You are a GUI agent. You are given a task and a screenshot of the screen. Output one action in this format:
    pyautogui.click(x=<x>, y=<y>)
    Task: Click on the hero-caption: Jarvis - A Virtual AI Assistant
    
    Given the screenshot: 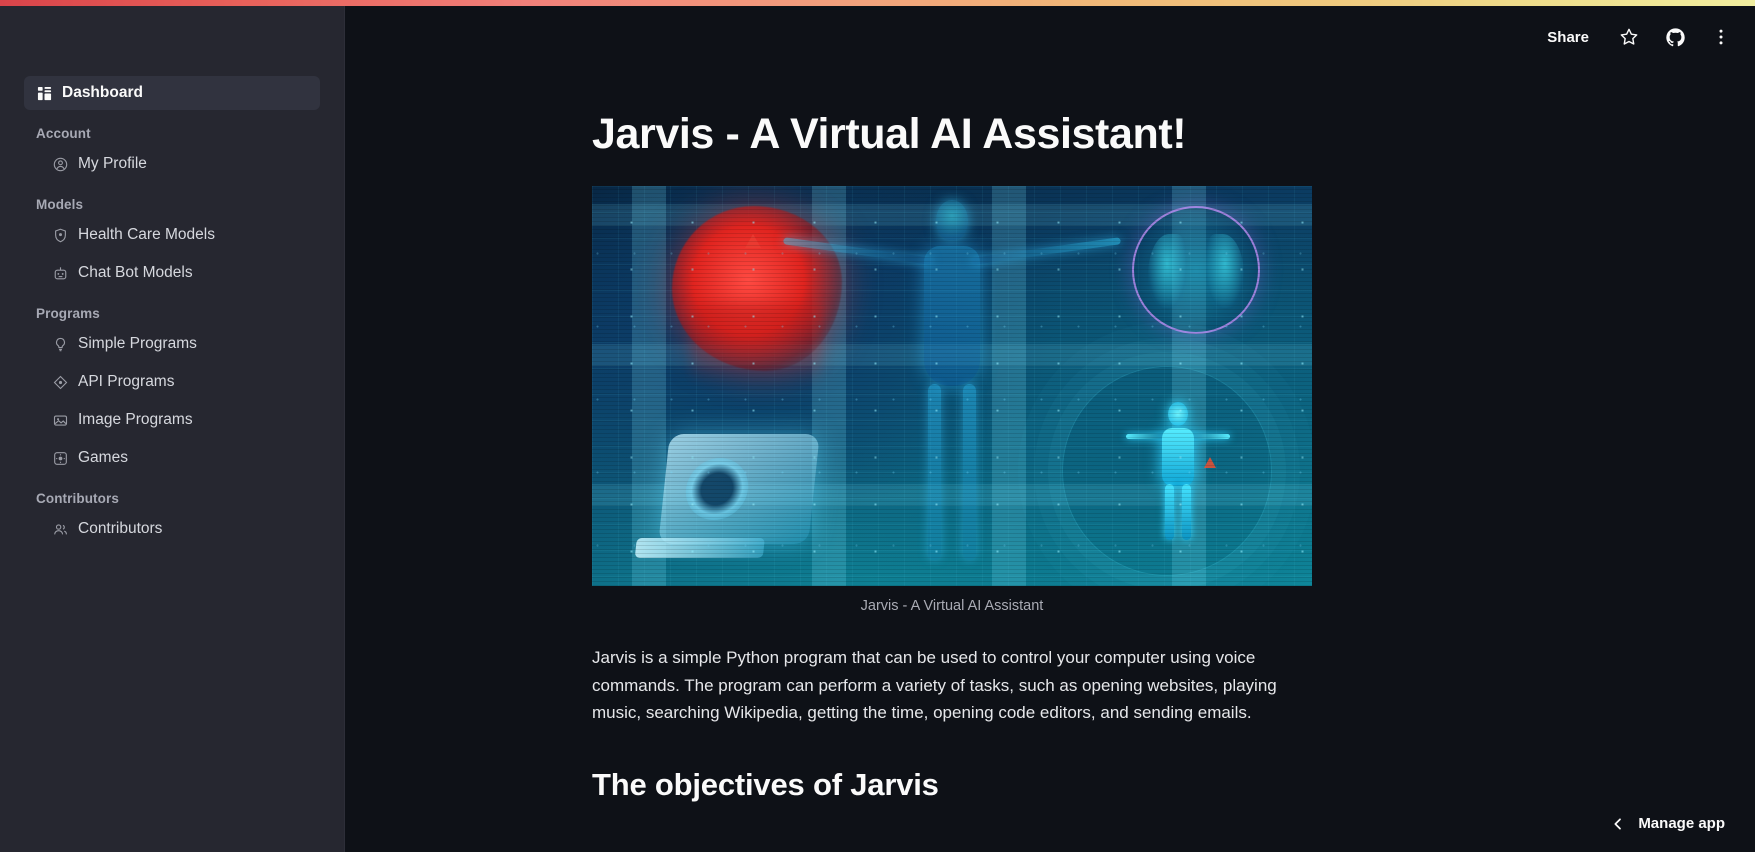 What is the action you would take?
    pyautogui.click(x=952, y=606)
    